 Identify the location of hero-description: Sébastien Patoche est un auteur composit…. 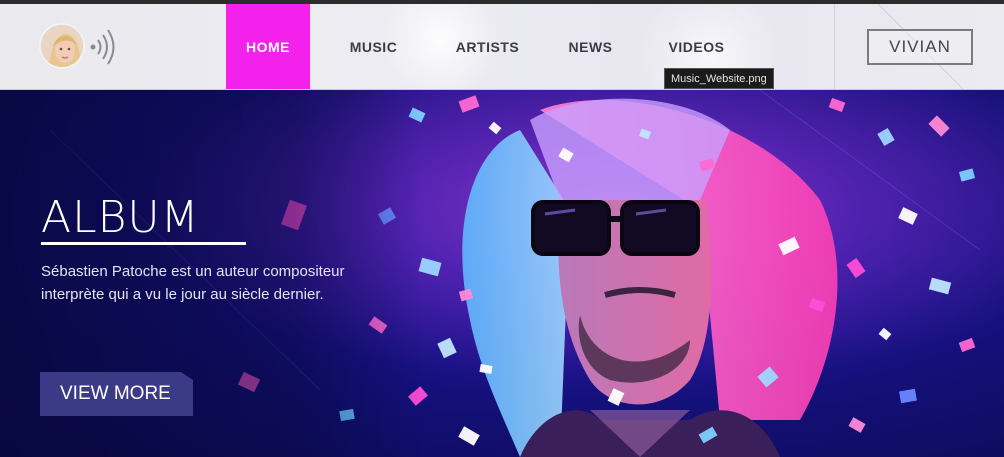
(193, 283).